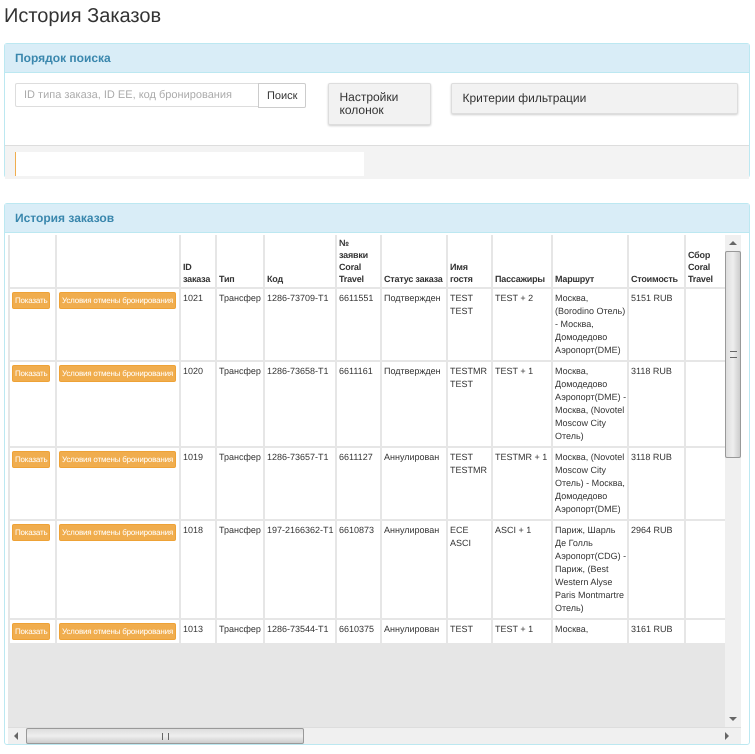 Image resolution: width=755 pixels, height=754 pixels. I want to click on table-cell: 1286-73544-T1, so click(300, 631).